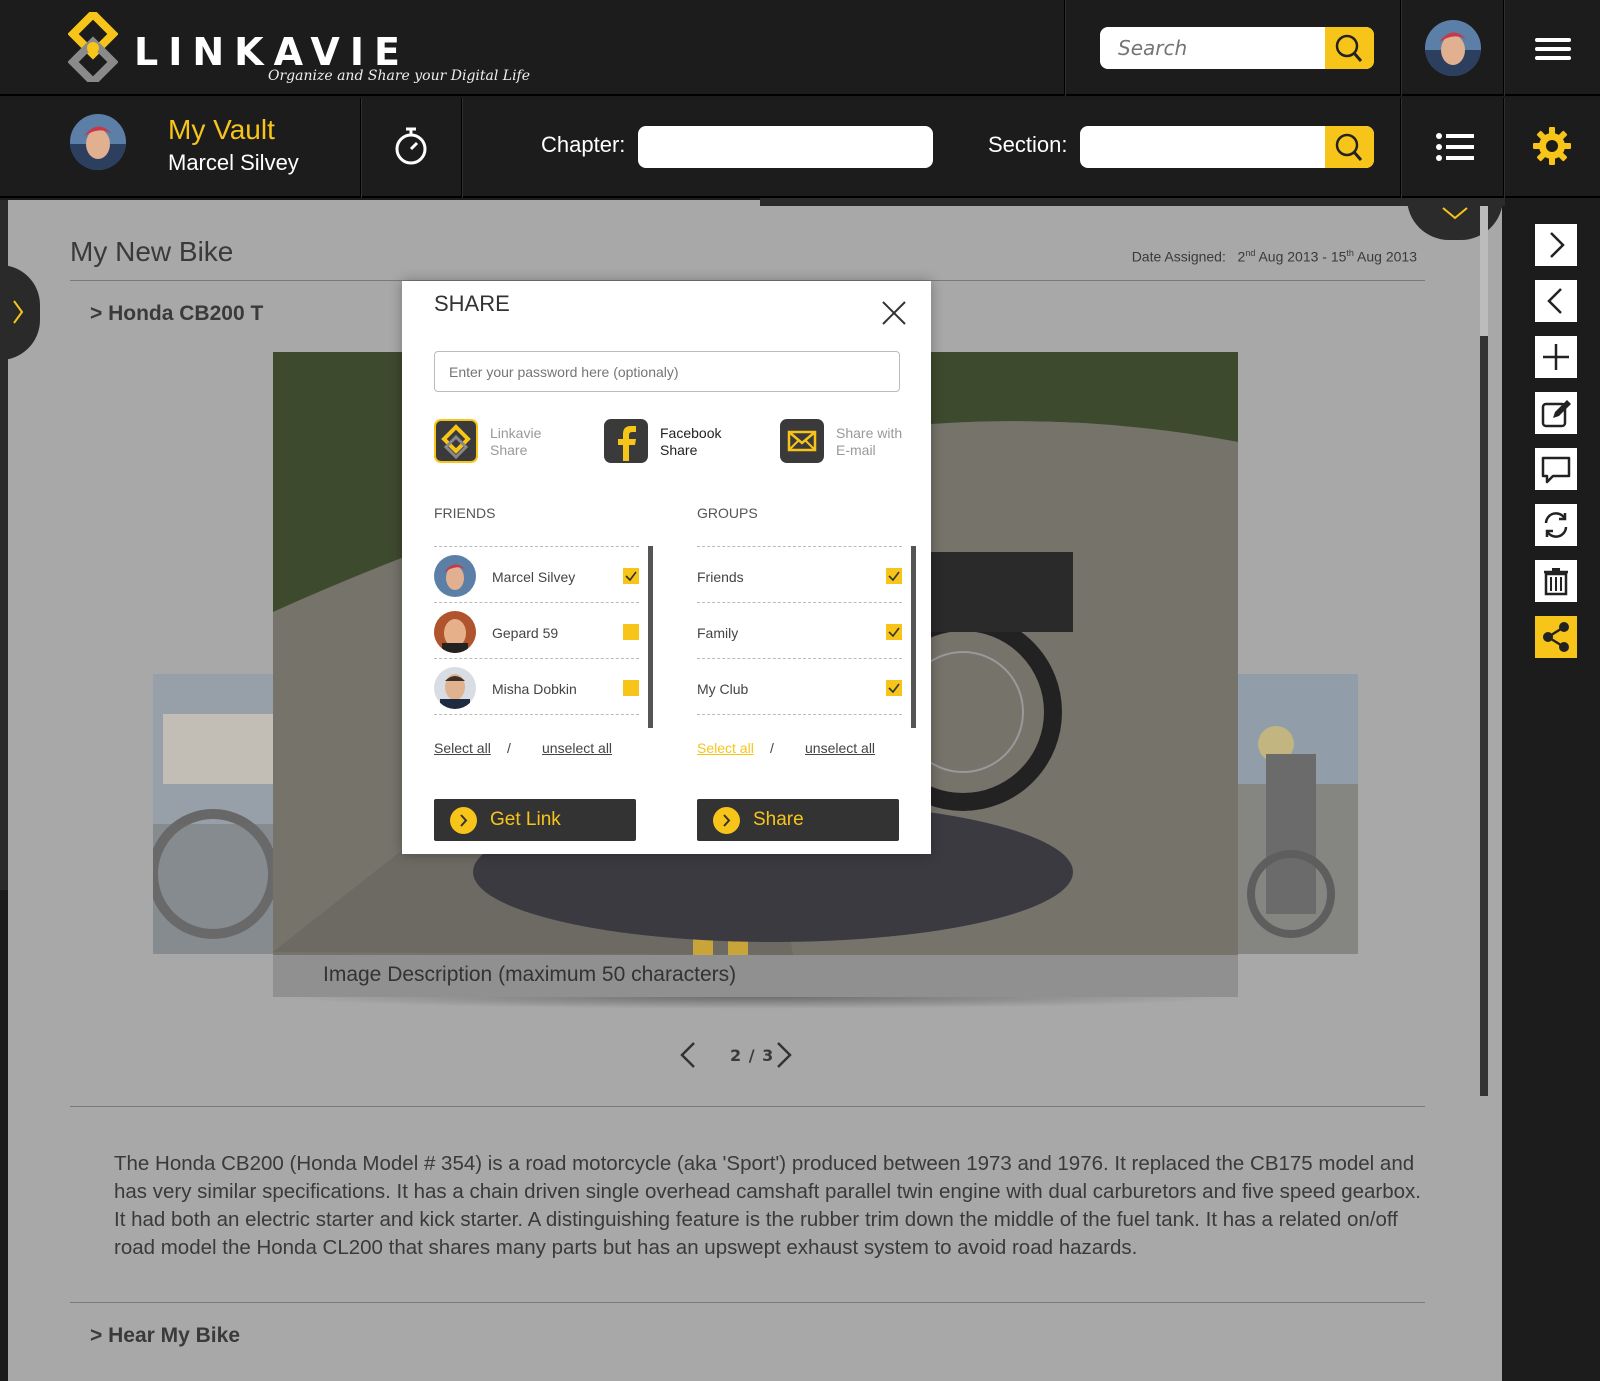 This screenshot has height=1381, width=1600. What do you see at coordinates (165, 1336) in the screenshot?
I see `section-heading: > Hear My Bike` at bounding box center [165, 1336].